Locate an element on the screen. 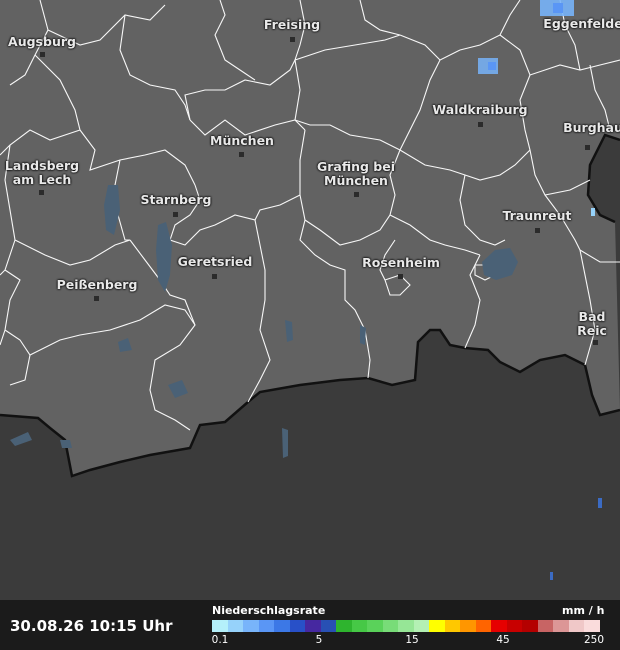  city-label-rosenheim: Rosenheim is located at coordinates (401, 262).